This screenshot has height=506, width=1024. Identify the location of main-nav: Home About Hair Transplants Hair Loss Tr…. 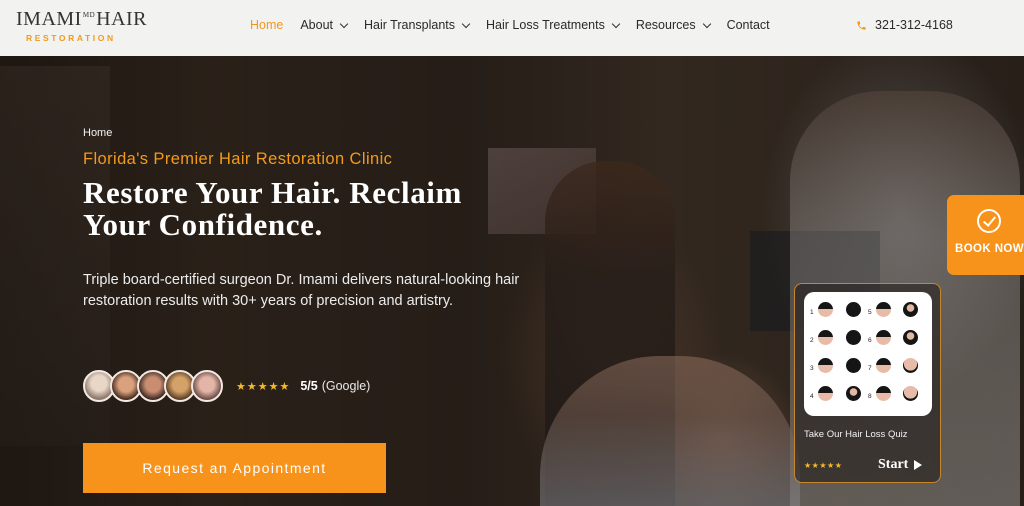
(518, 25).